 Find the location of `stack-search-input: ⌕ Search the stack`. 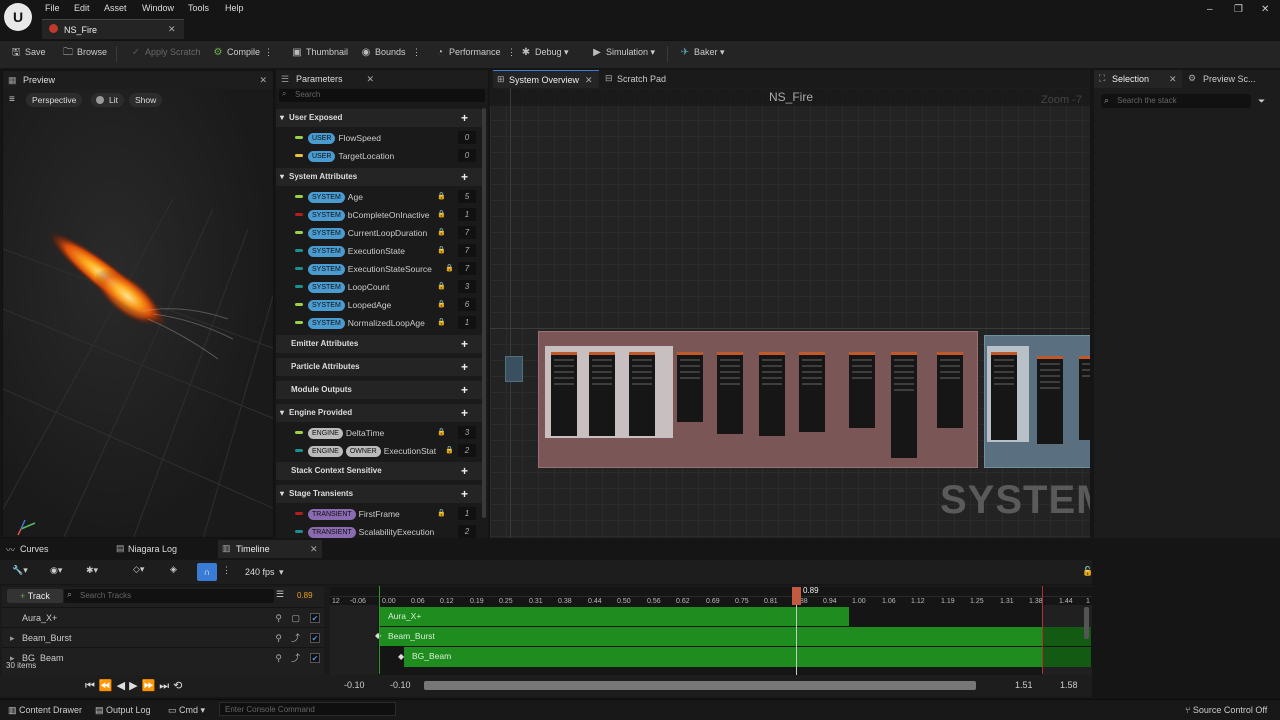

stack-search-input: ⌕ Search the stack is located at coordinates (1176, 101).